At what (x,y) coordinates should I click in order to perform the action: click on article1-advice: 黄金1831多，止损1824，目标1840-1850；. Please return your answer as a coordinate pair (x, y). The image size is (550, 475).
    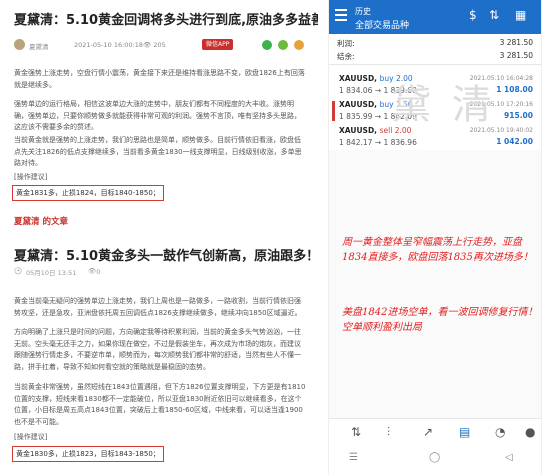
    Looking at the image, I should click on (88, 193).